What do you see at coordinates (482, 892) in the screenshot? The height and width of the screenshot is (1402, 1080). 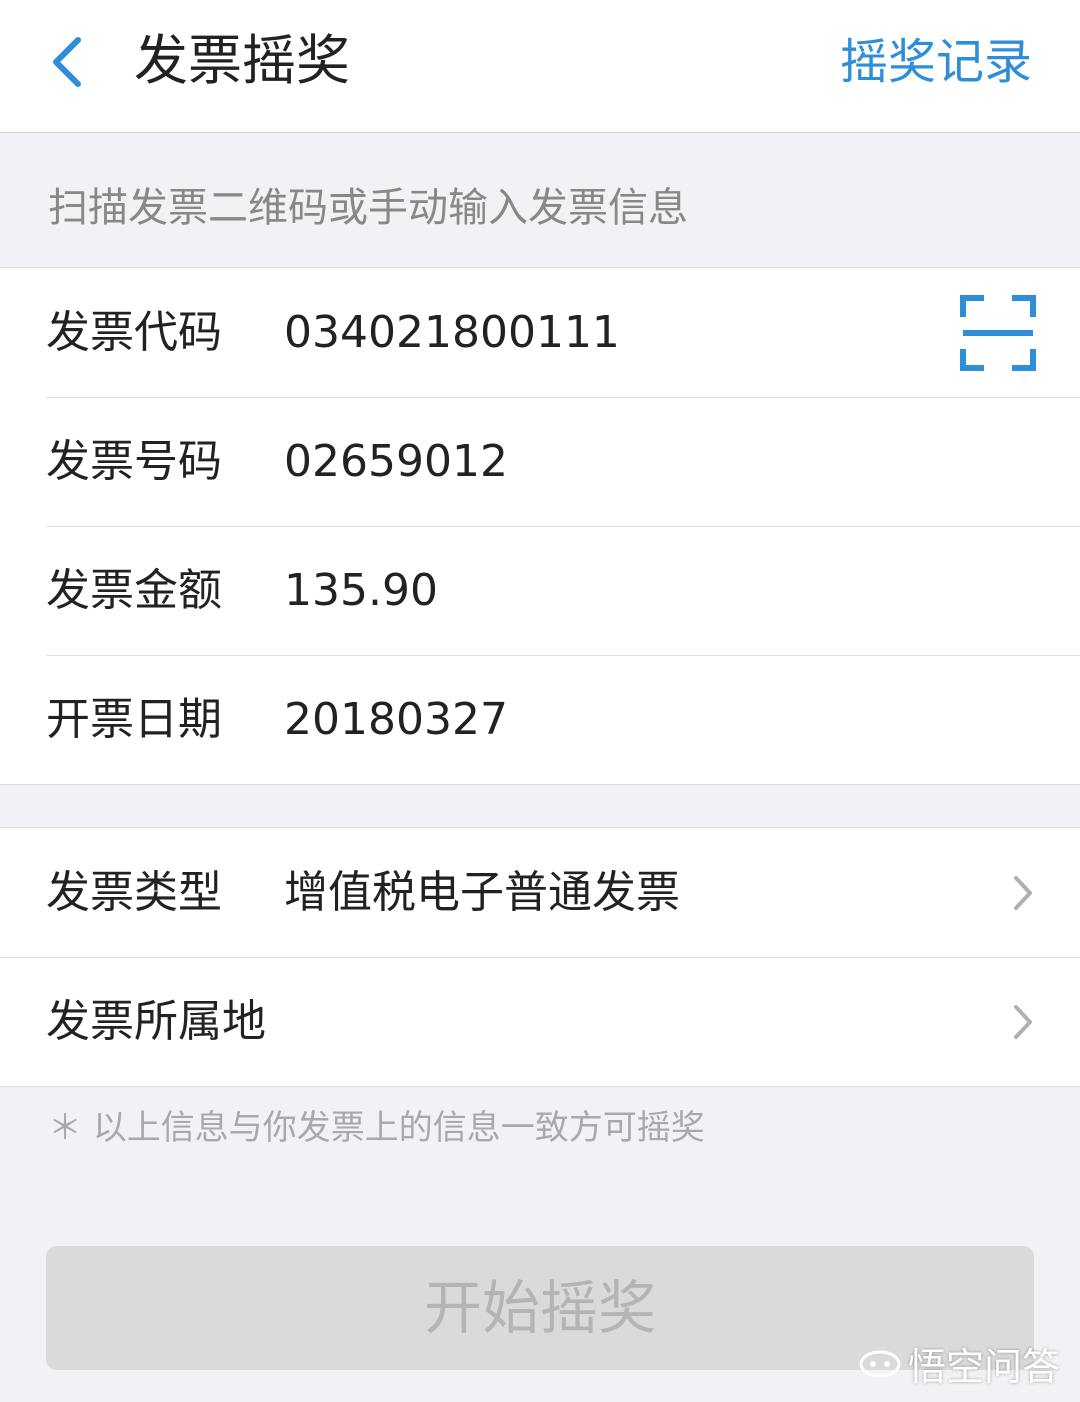 I see `invoice-type-value: 增值税电子普通发票` at bounding box center [482, 892].